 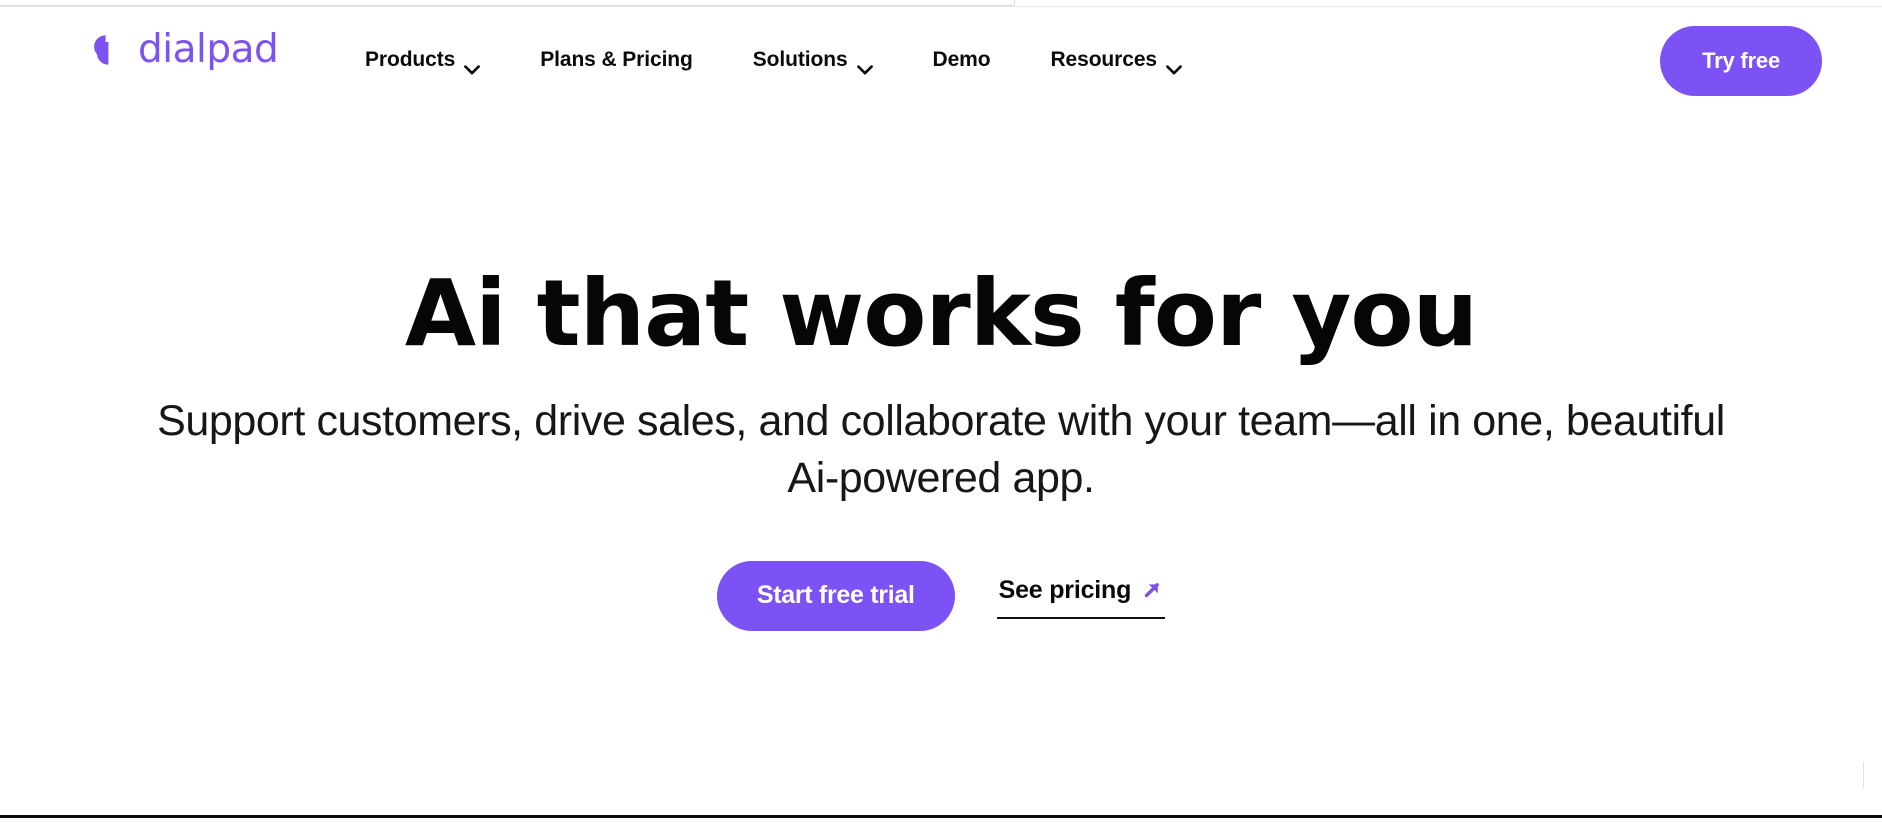 I want to click on nav-item-resources: Resources, so click(x=1116, y=61).